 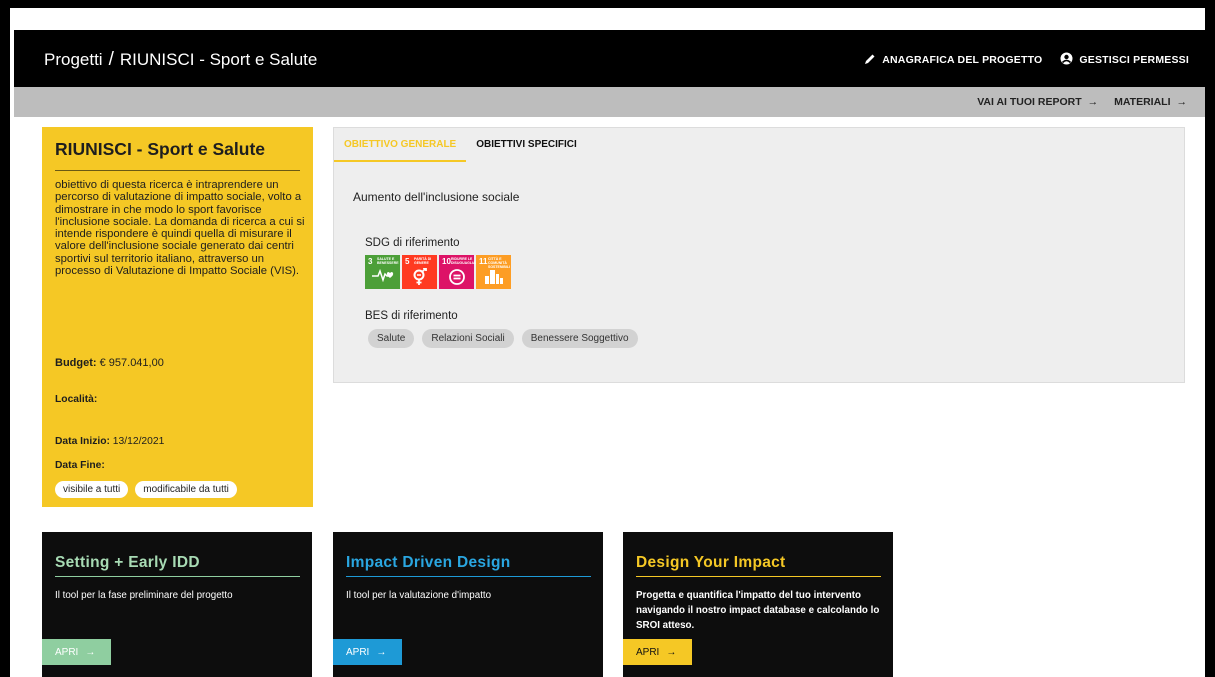 I want to click on sub-navigation-bar: VAI AI TUOI REPORT → MATERIALI →, so click(x=609, y=102).